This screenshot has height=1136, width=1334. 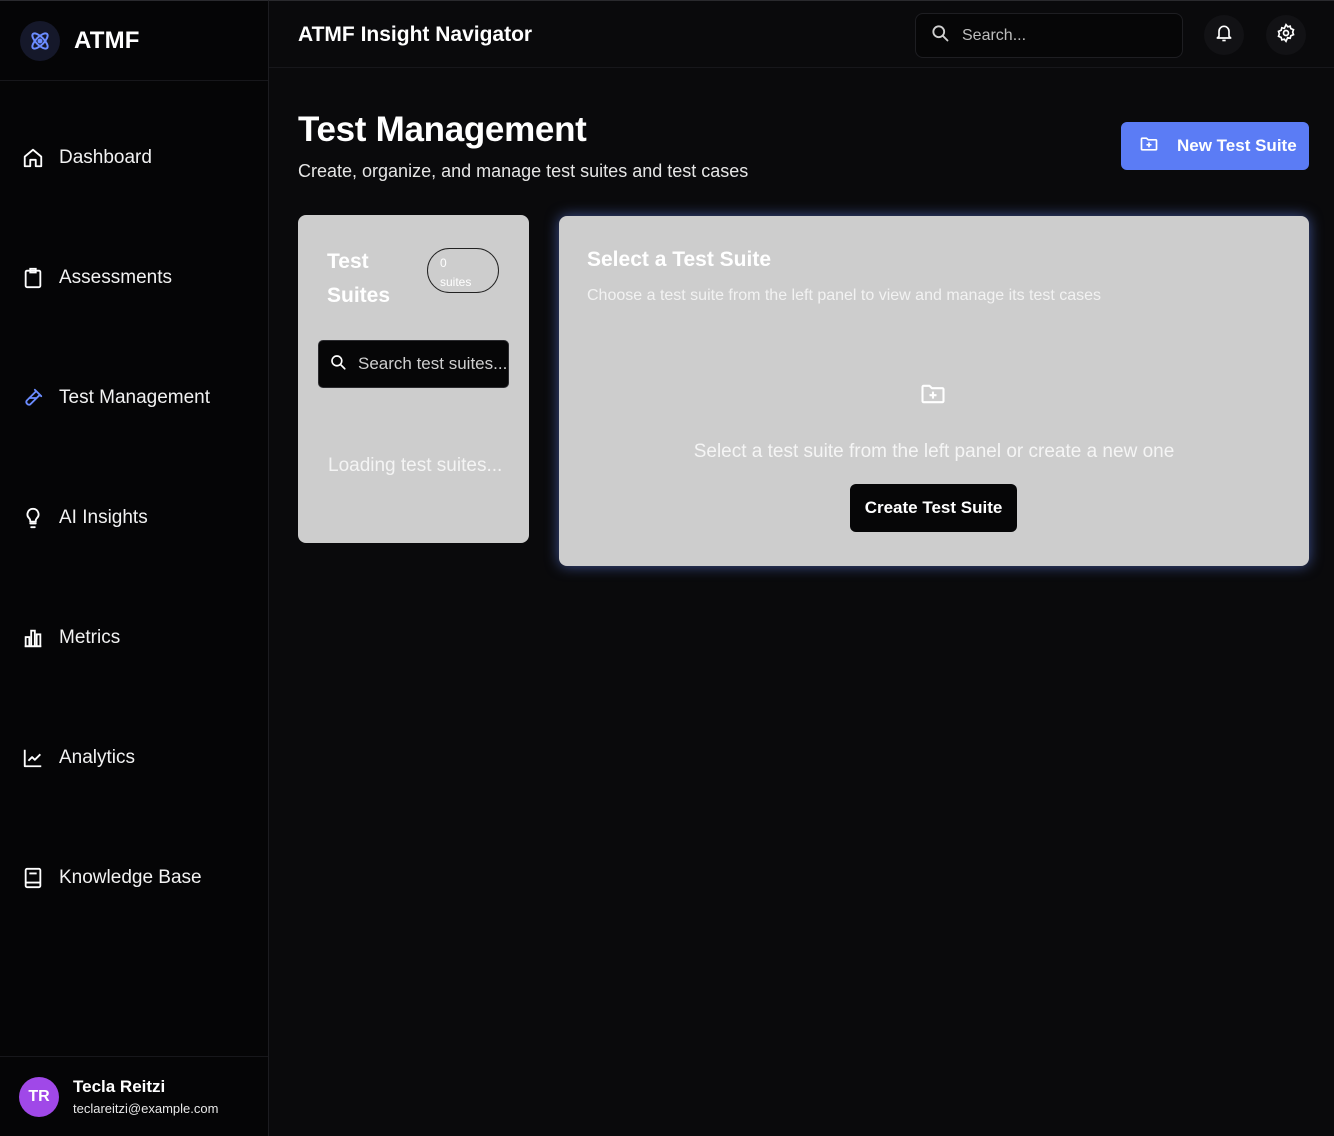 I want to click on sidebar-item-assessments: Assessments, so click(x=134, y=278).